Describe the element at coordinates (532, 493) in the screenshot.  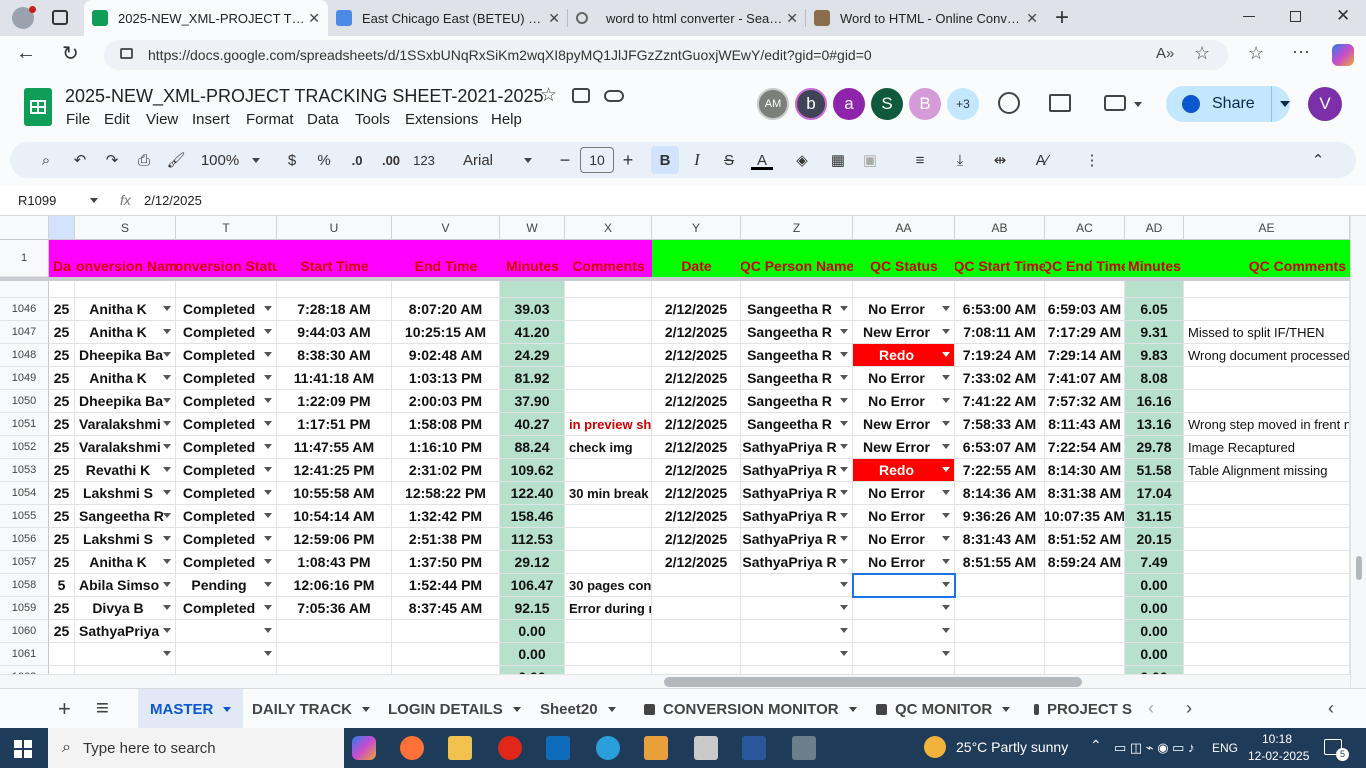
I see `cell: 122.40` at that location.